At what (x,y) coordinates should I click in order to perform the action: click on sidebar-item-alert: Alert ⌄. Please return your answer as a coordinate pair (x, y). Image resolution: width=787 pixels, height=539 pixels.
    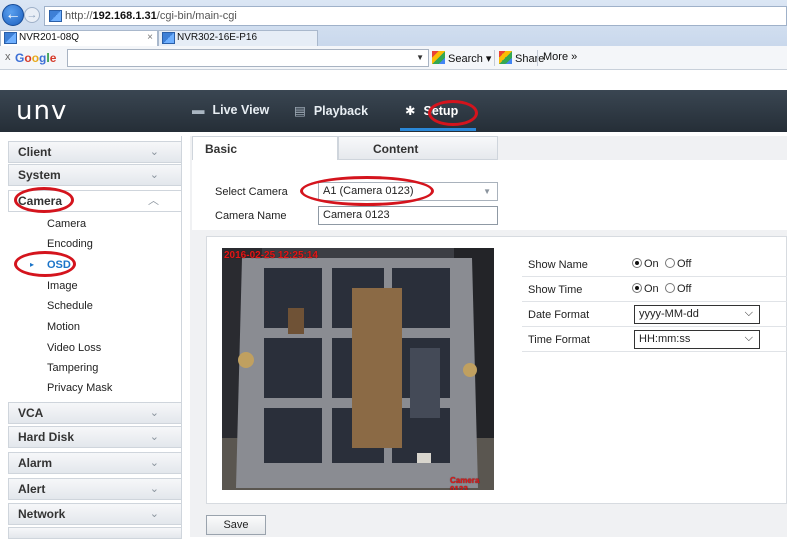
    Looking at the image, I should click on (95, 489).